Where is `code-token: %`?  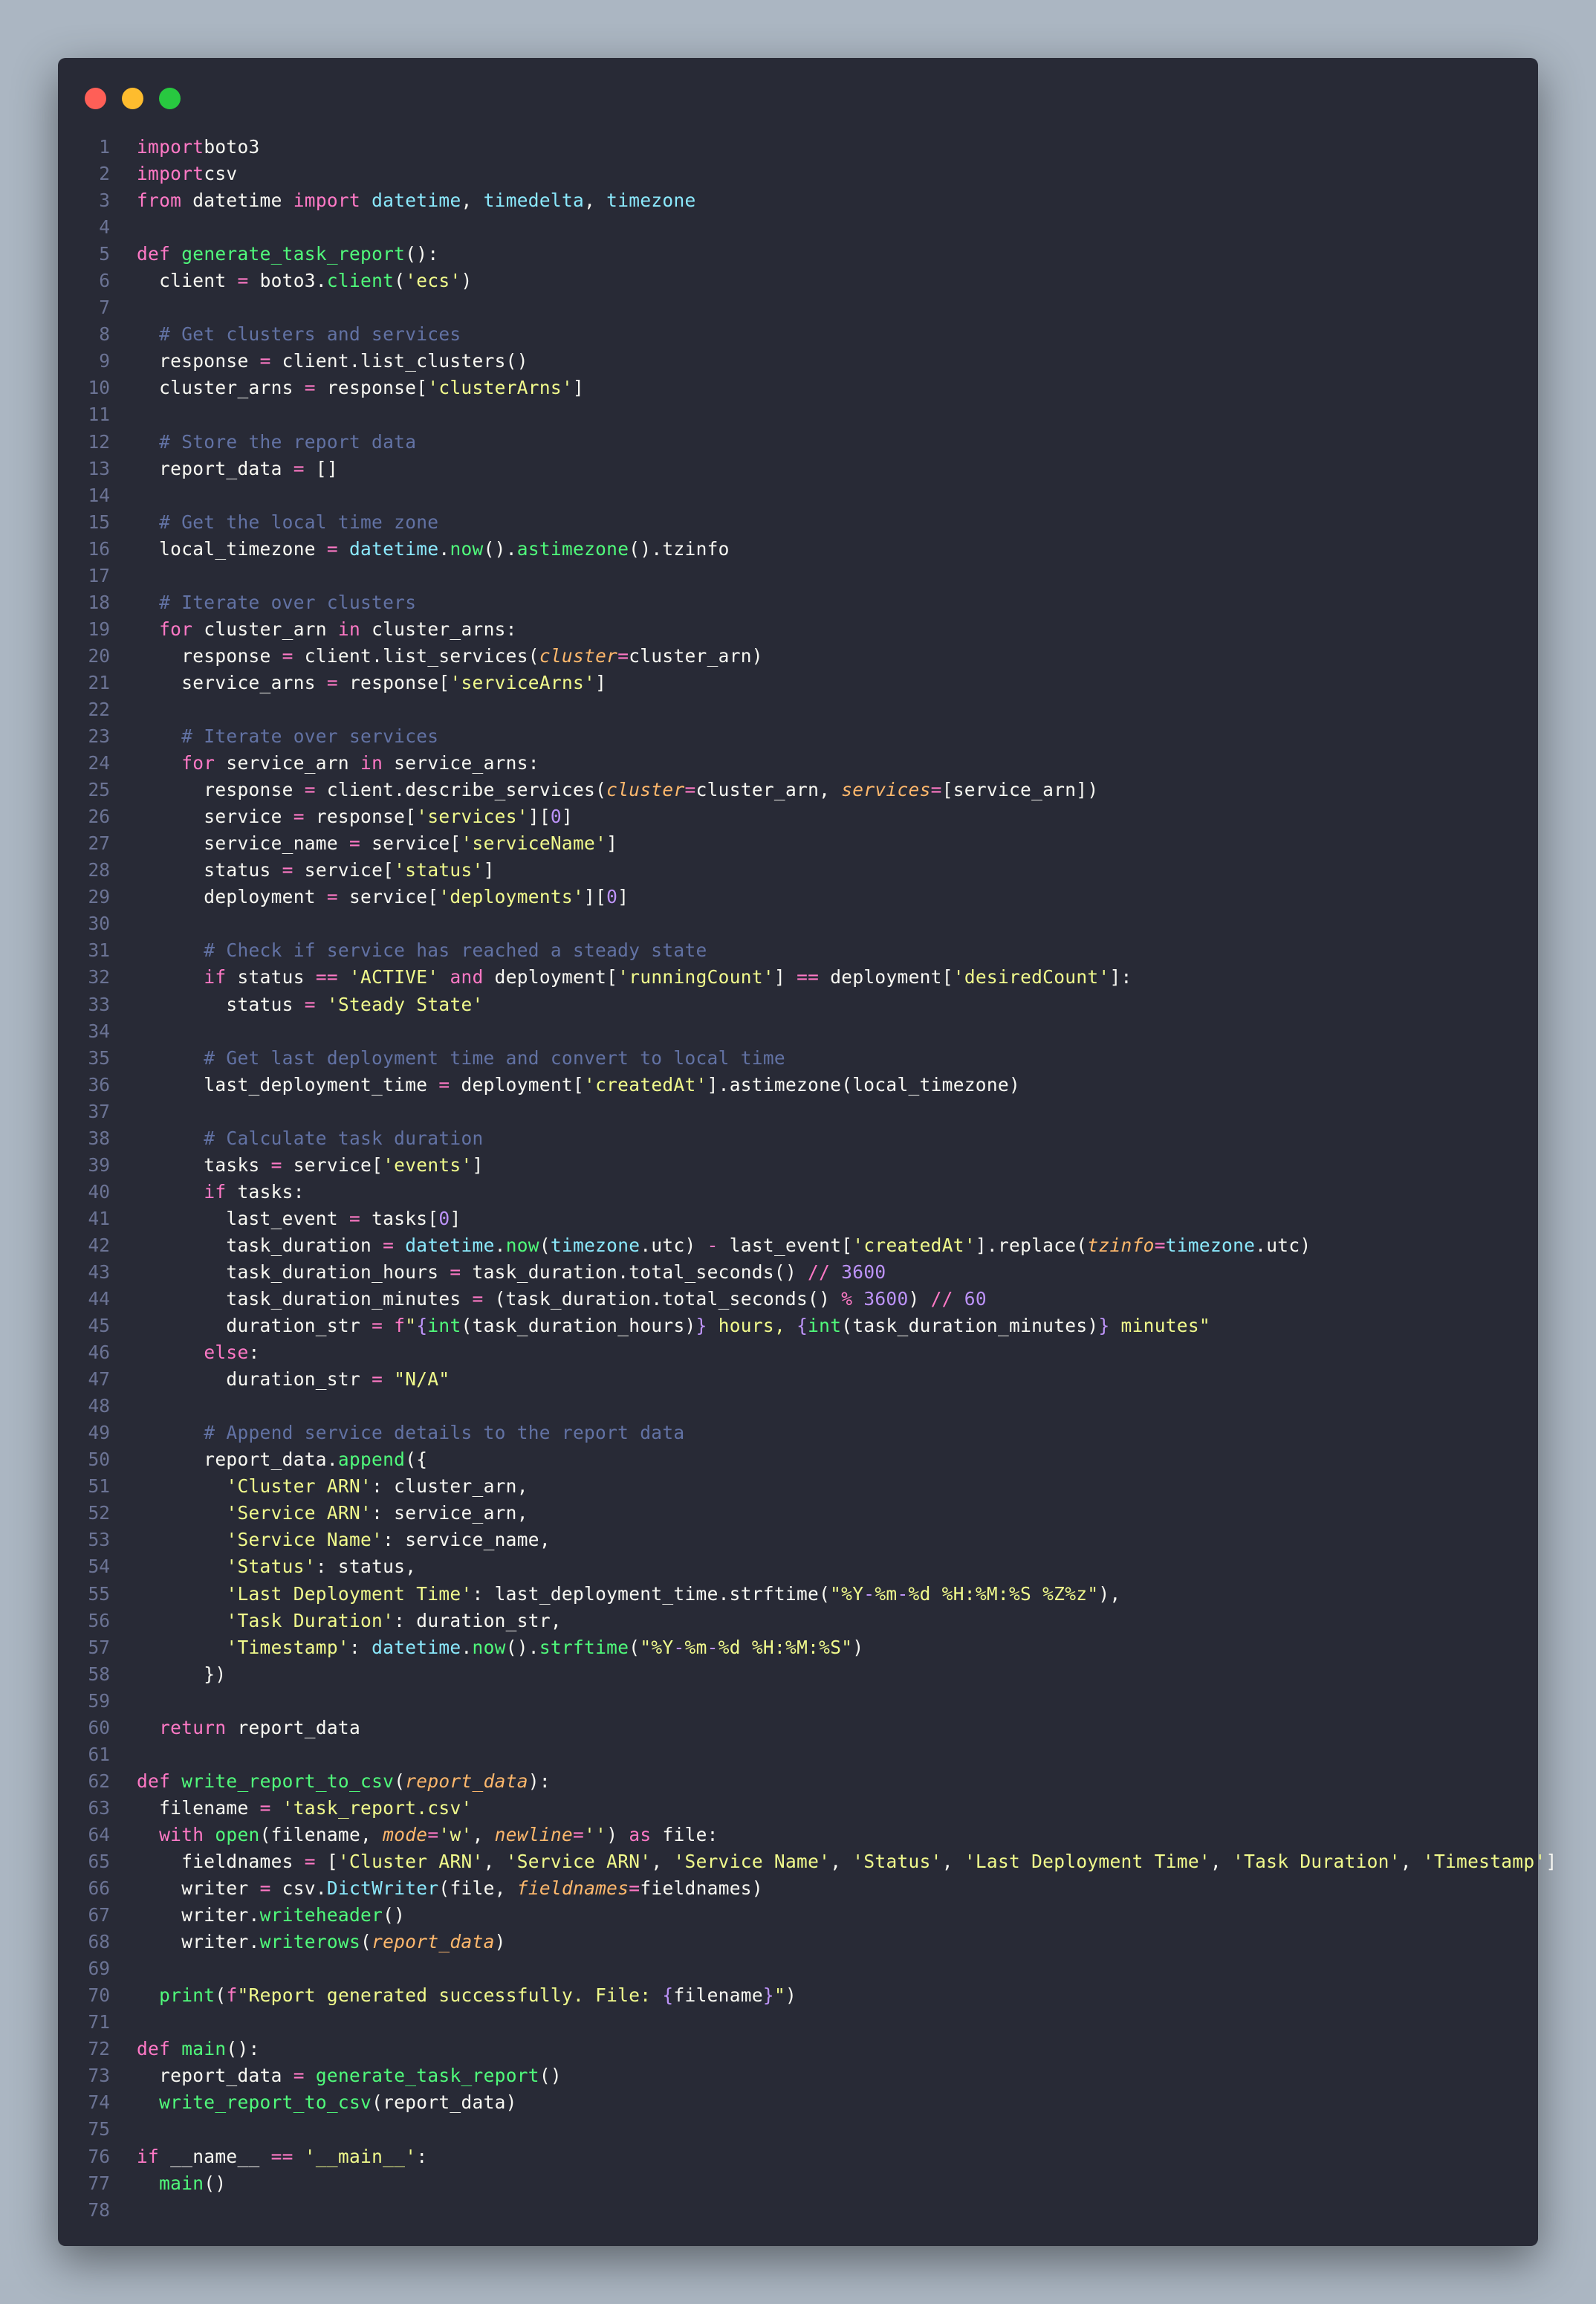 code-token: % is located at coordinates (847, 1299).